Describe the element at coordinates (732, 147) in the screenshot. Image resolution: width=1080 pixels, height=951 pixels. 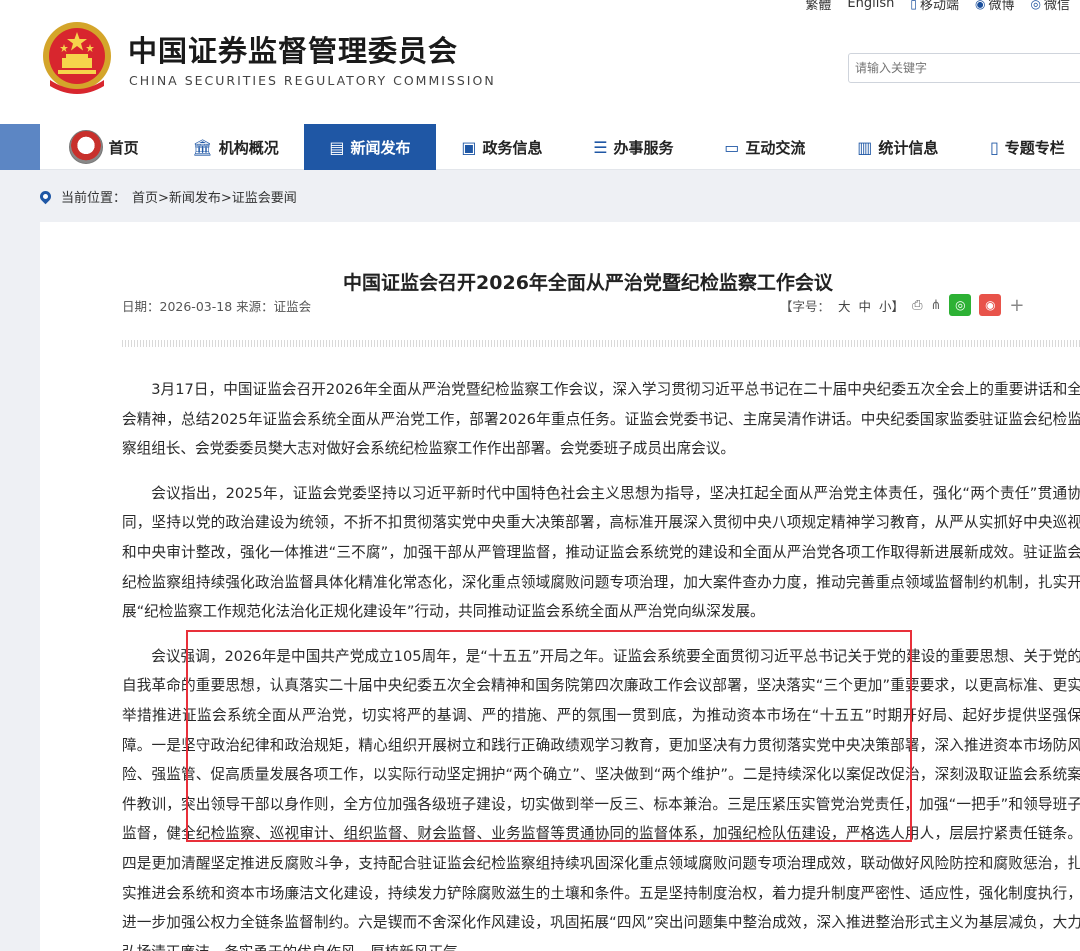
I see `chat-icon: ▭` at that location.